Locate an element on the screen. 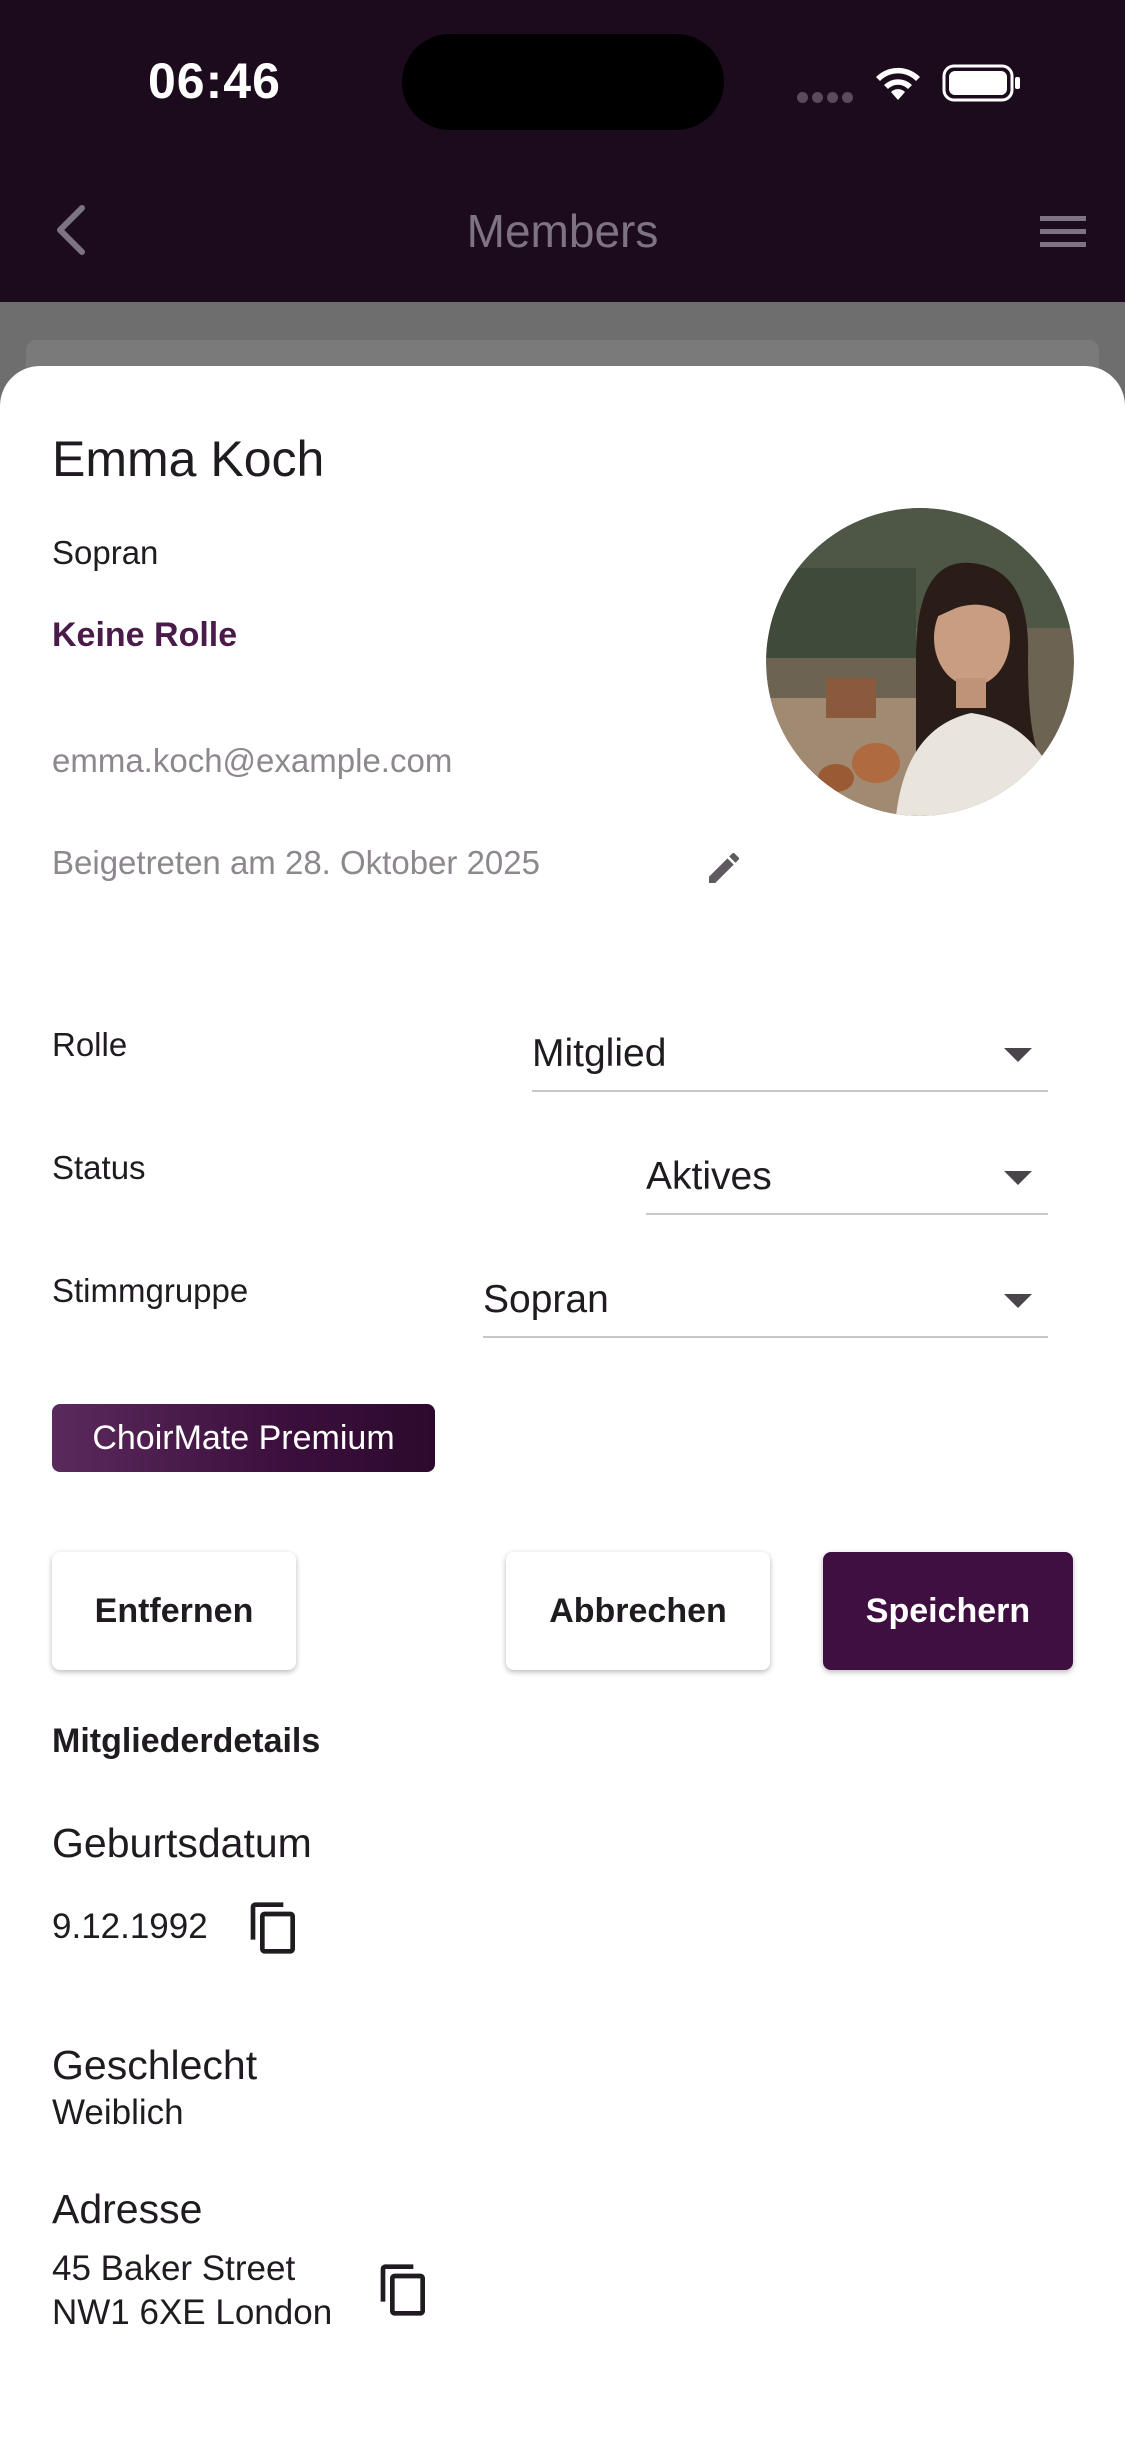 The image size is (1125, 2444). copy-address-icon is located at coordinates (404, 2290).